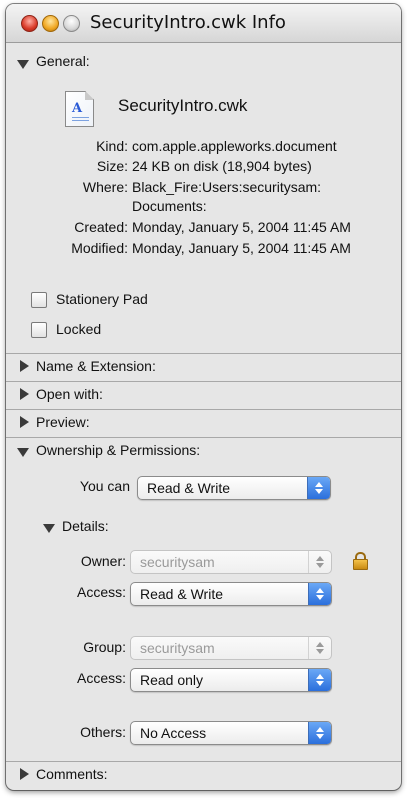  What do you see at coordinates (71, 23) in the screenshot?
I see `zoom-button` at bounding box center [71, 23].